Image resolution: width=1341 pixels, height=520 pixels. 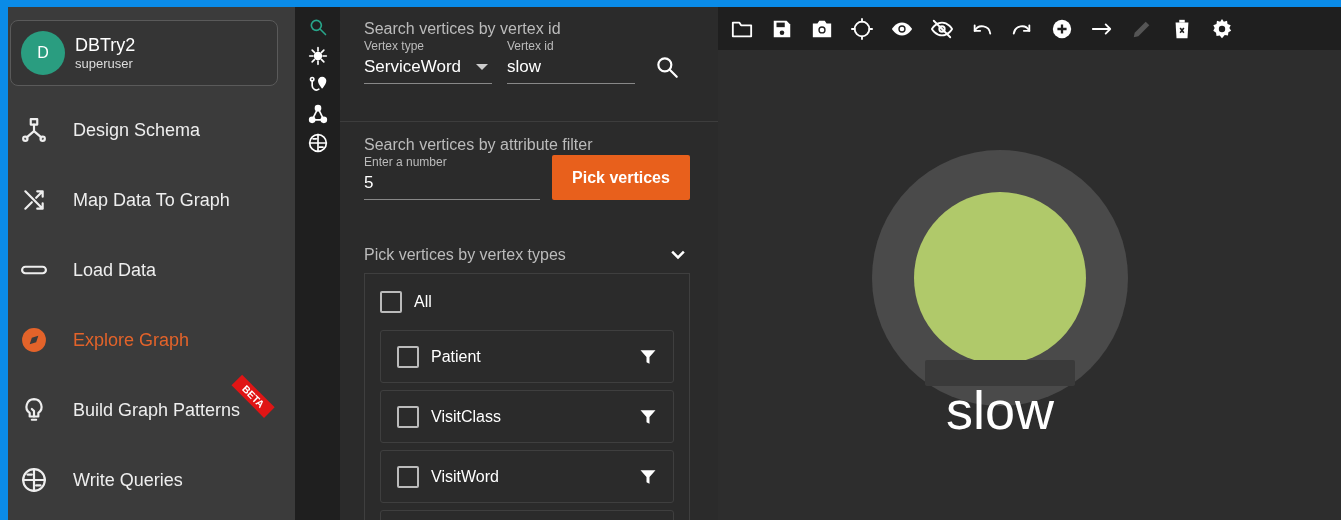 I want to click on section-title: Search vertices by attribute filter, so click(x=479, y=145).